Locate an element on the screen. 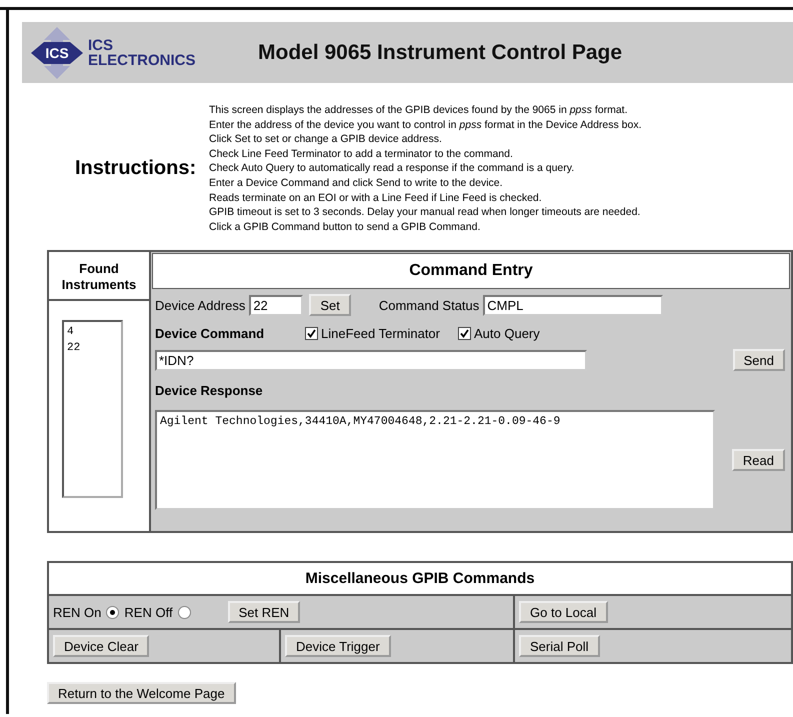 The height and width of the screenshot is (717, 793). radio-label: REN Off is located at coordinates (148, 612).